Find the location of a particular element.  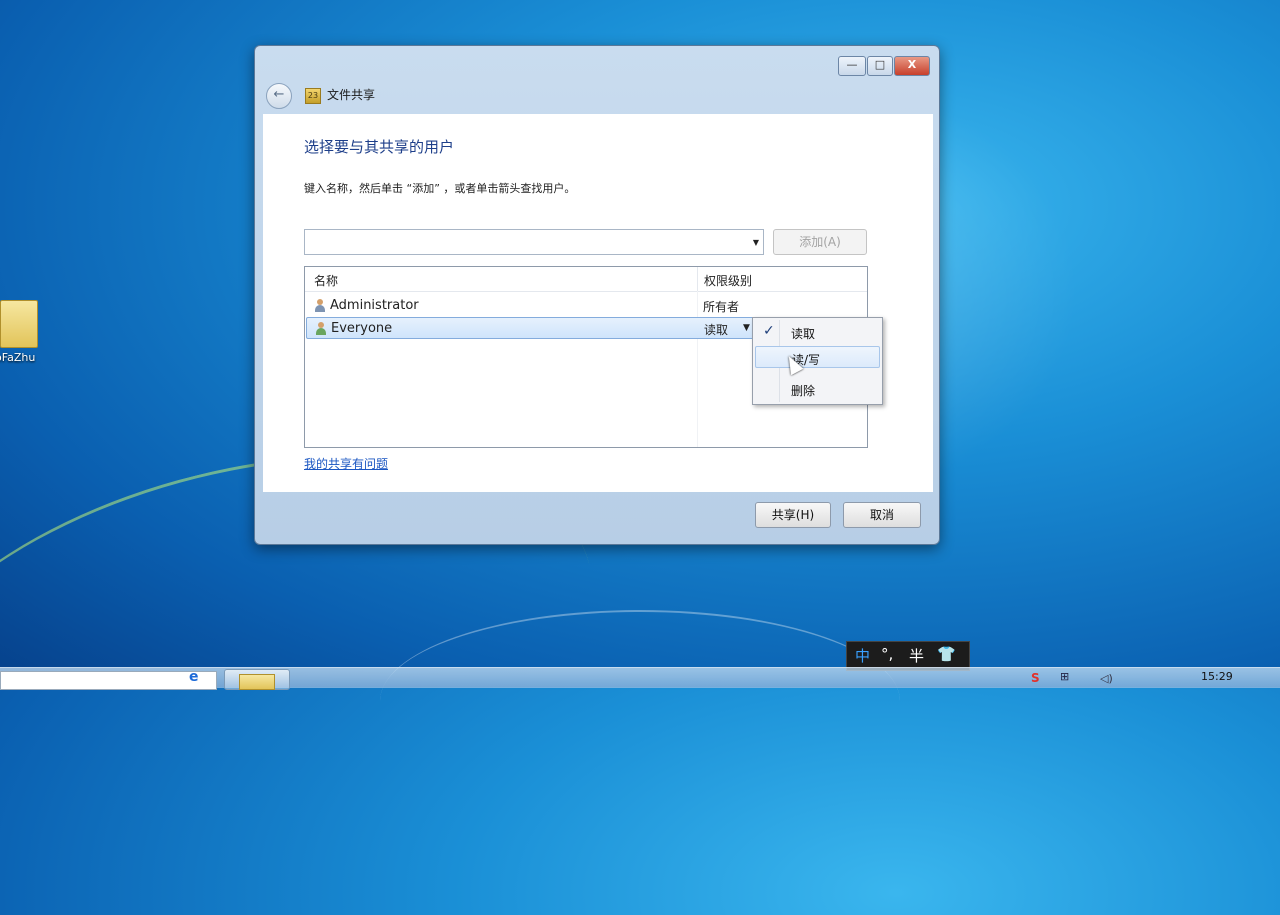

group-icon is located at coordinates (321, 328).